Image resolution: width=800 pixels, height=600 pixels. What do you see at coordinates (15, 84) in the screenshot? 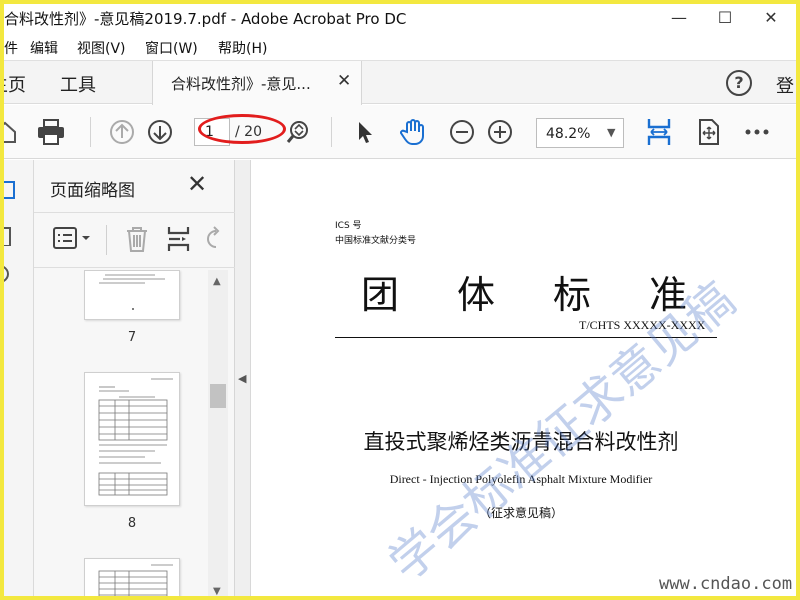
I see `tab-home: 主页` at bounding box center [15, 84].